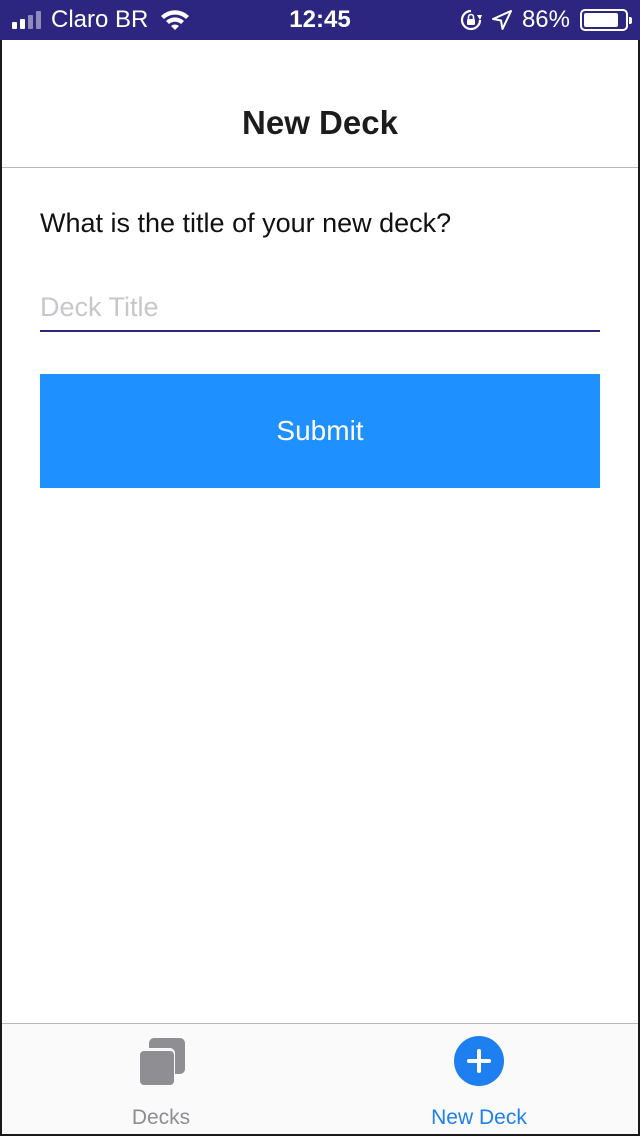 Image resolution: width=640 pixels, height=1136 pixels. I want to click on navigation-header: New Deck, so click(320, 104).